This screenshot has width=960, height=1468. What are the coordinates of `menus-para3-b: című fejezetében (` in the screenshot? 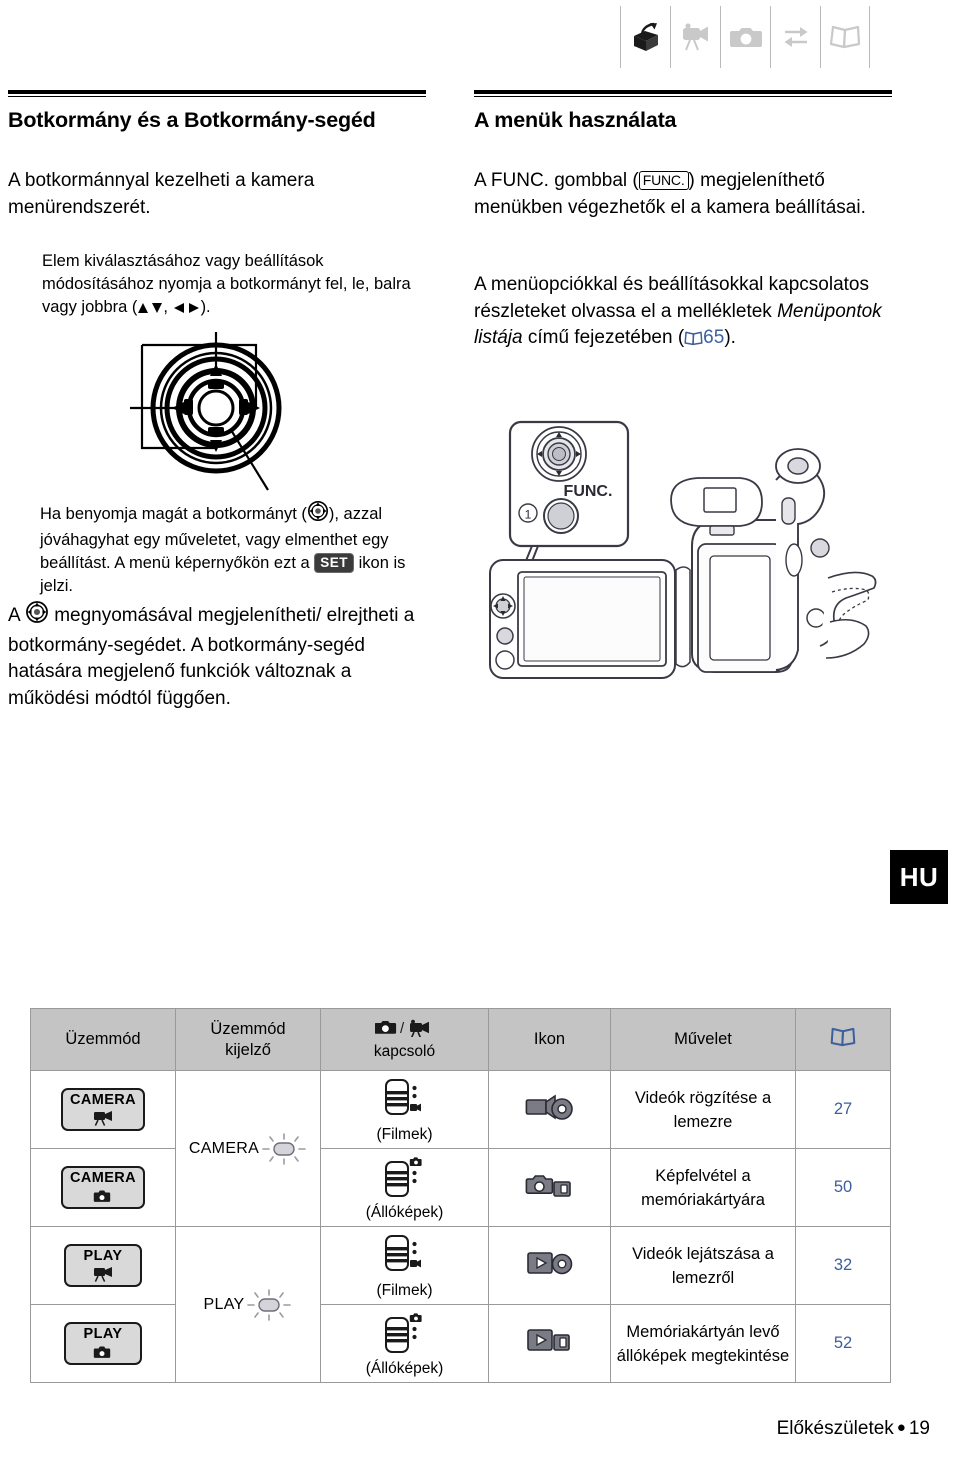 It's located at (606, 337).